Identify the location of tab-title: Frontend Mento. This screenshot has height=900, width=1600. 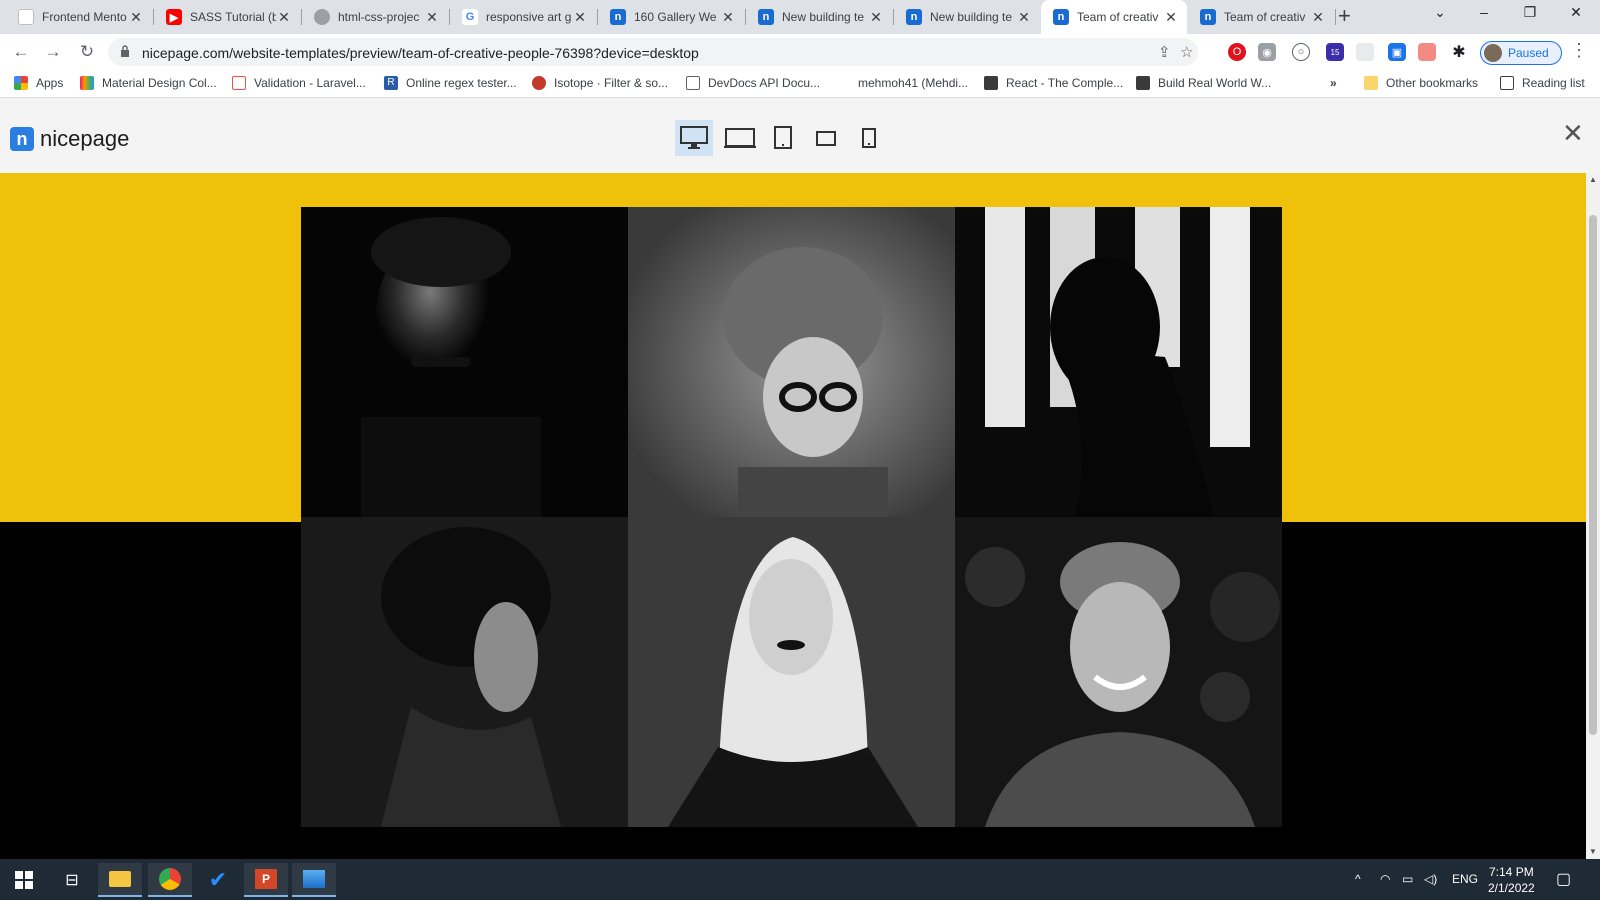
(84, 17).